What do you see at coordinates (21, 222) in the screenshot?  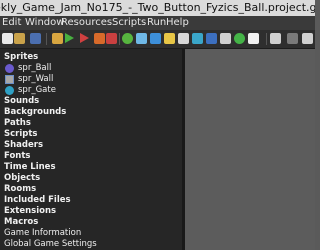 I see `tree-folder-macros: Macros` at bounding box center [21, 222].